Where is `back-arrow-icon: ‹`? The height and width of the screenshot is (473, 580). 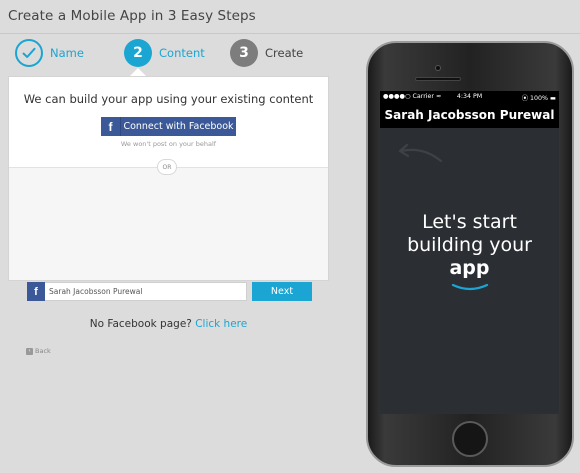
back-arrow-icon: ‹ is located at coordinates (29, 351).